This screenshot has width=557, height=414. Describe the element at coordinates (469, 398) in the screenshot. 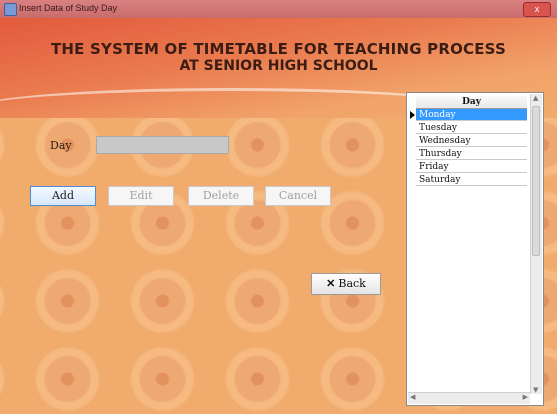

I see `horizontal-scrollbar: ◀ ▶` at that location.